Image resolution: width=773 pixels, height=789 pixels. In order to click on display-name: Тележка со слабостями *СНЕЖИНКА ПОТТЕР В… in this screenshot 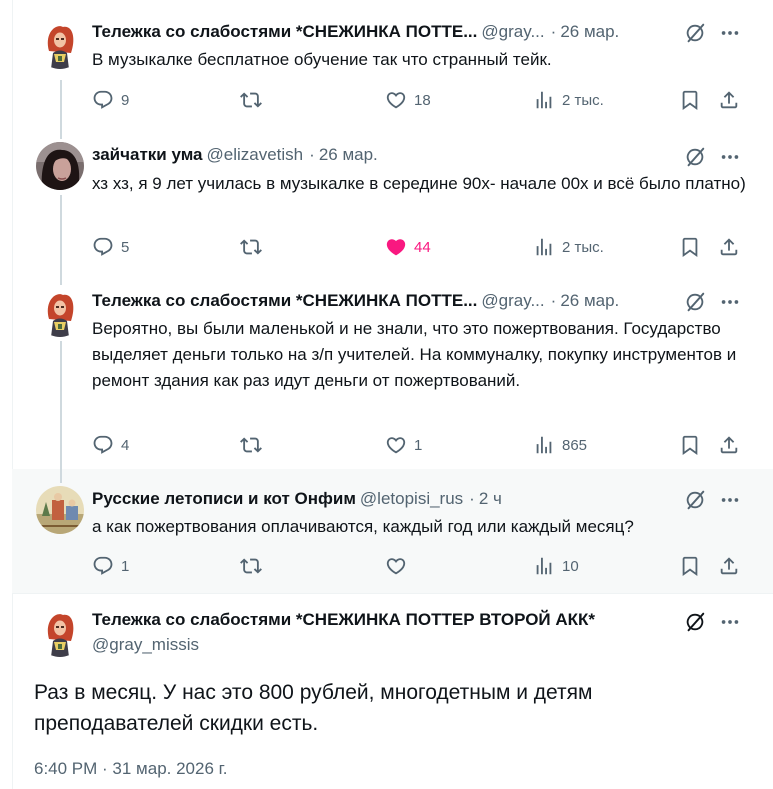, I will do `click(343, 620)`.